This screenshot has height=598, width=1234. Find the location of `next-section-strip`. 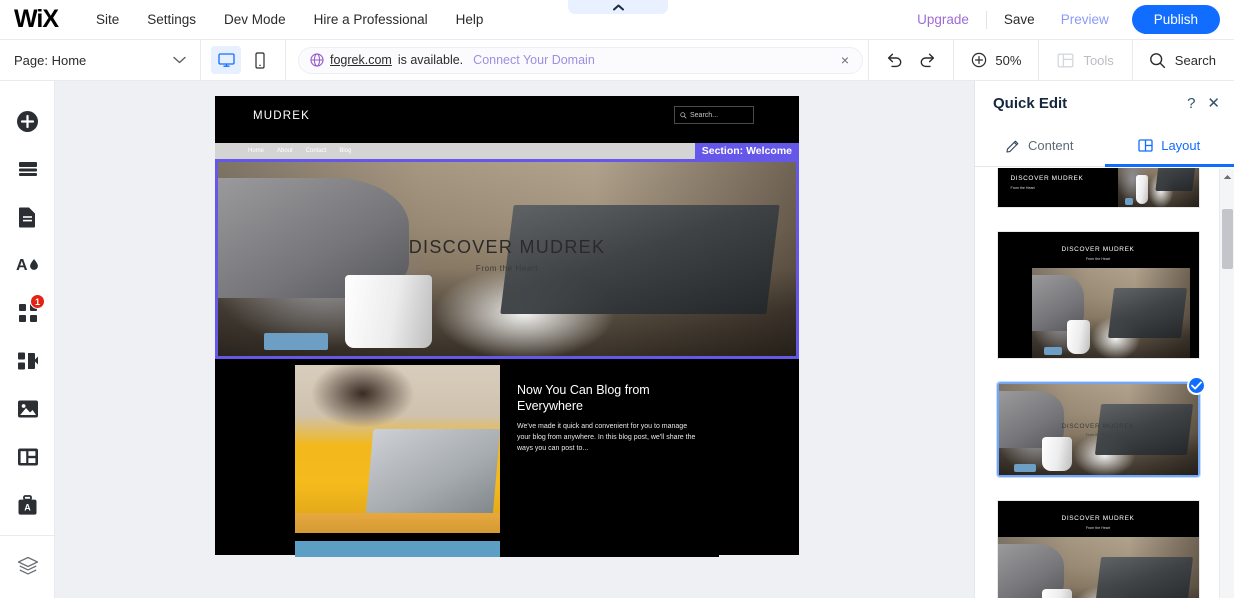

next-section-strip is located at coordinates (507, 549).